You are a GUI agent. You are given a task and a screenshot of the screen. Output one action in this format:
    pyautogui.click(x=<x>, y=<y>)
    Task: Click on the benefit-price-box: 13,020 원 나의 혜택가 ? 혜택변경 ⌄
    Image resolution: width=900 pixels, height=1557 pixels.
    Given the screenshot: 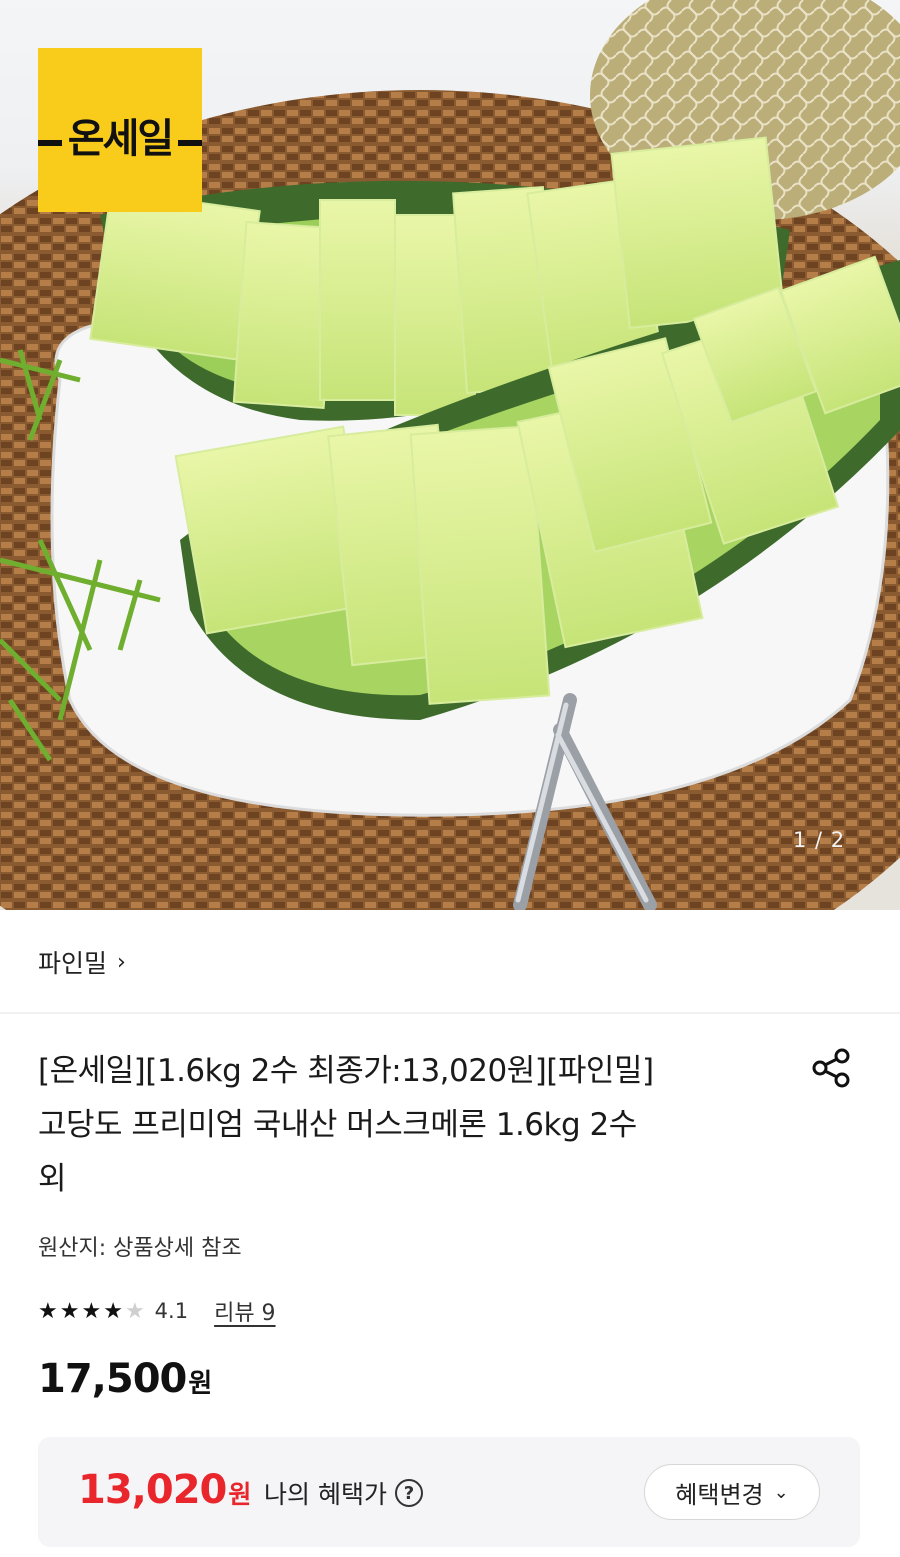 What is the action you would take?
    pyautogui.click(x=449, y=1492)
    